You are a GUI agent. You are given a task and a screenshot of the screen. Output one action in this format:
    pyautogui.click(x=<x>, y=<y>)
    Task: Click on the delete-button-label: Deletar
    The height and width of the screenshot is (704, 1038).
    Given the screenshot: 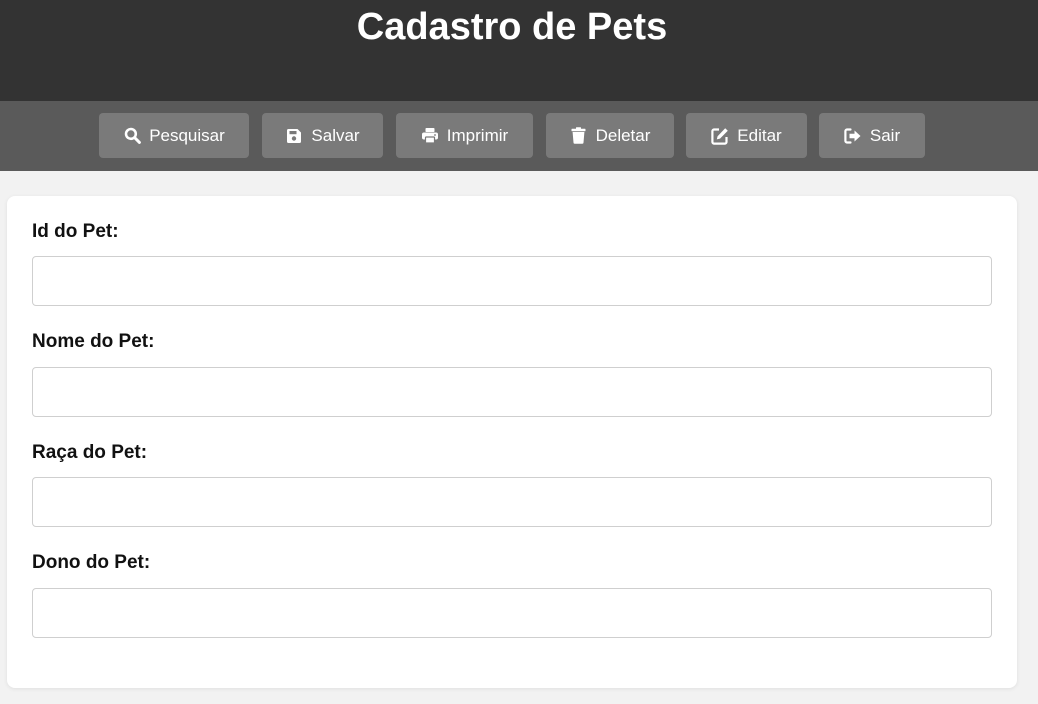 What is the action you would take?
    pyautogui.click(x=623, y=135)
    